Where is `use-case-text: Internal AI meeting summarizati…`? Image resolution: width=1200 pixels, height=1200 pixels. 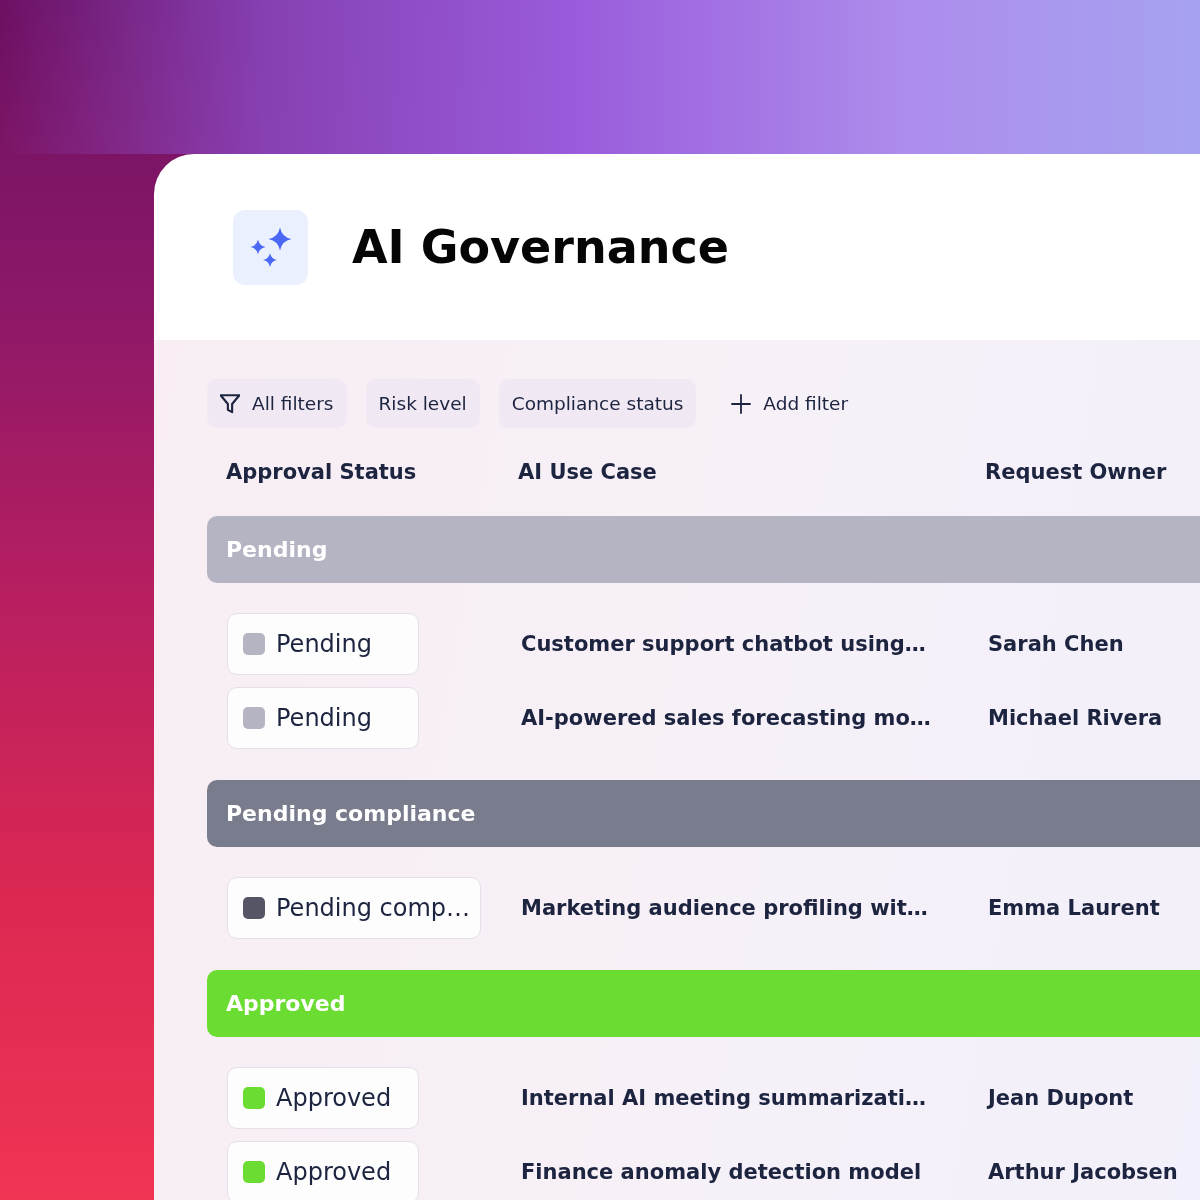 use-case-text: Internal AI meeting summarizati… is located at coordinates (724, 1098).